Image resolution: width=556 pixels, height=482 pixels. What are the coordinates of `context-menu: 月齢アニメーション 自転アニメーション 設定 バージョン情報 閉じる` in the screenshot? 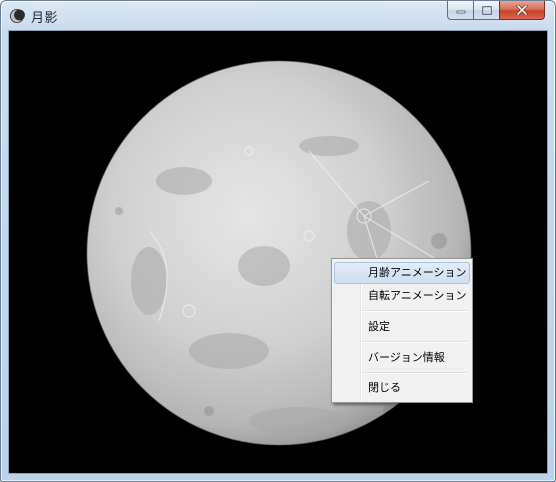 It's located at (402, 330).